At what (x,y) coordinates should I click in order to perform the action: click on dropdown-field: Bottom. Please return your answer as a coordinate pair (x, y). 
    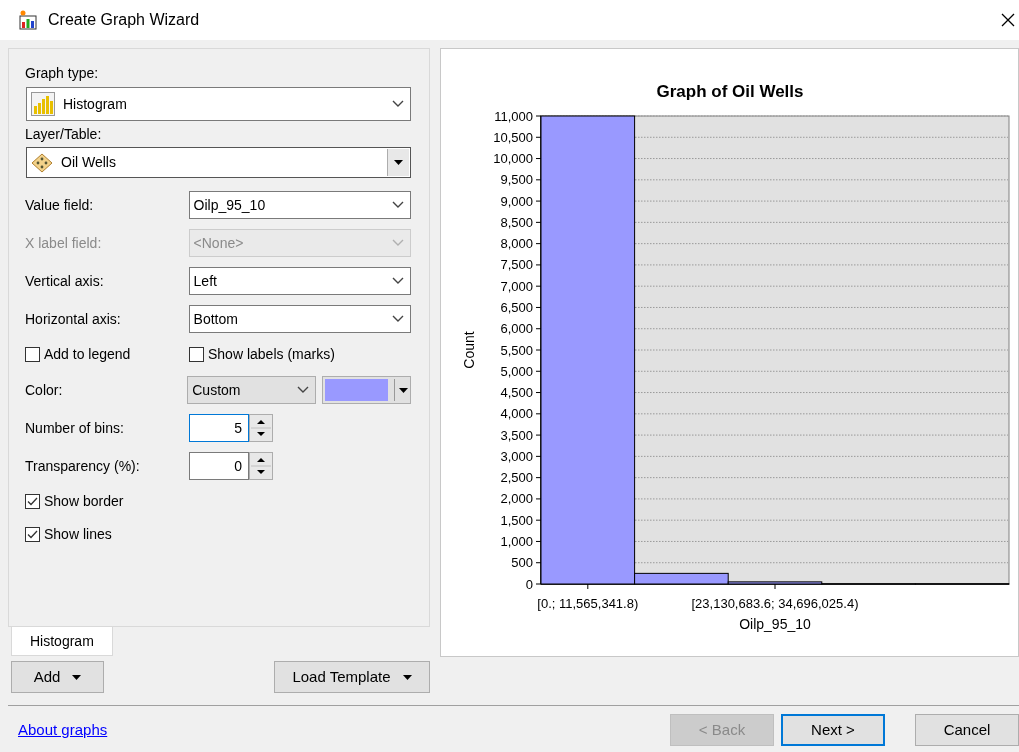
    Looking at the image, I should click on (299, 319).